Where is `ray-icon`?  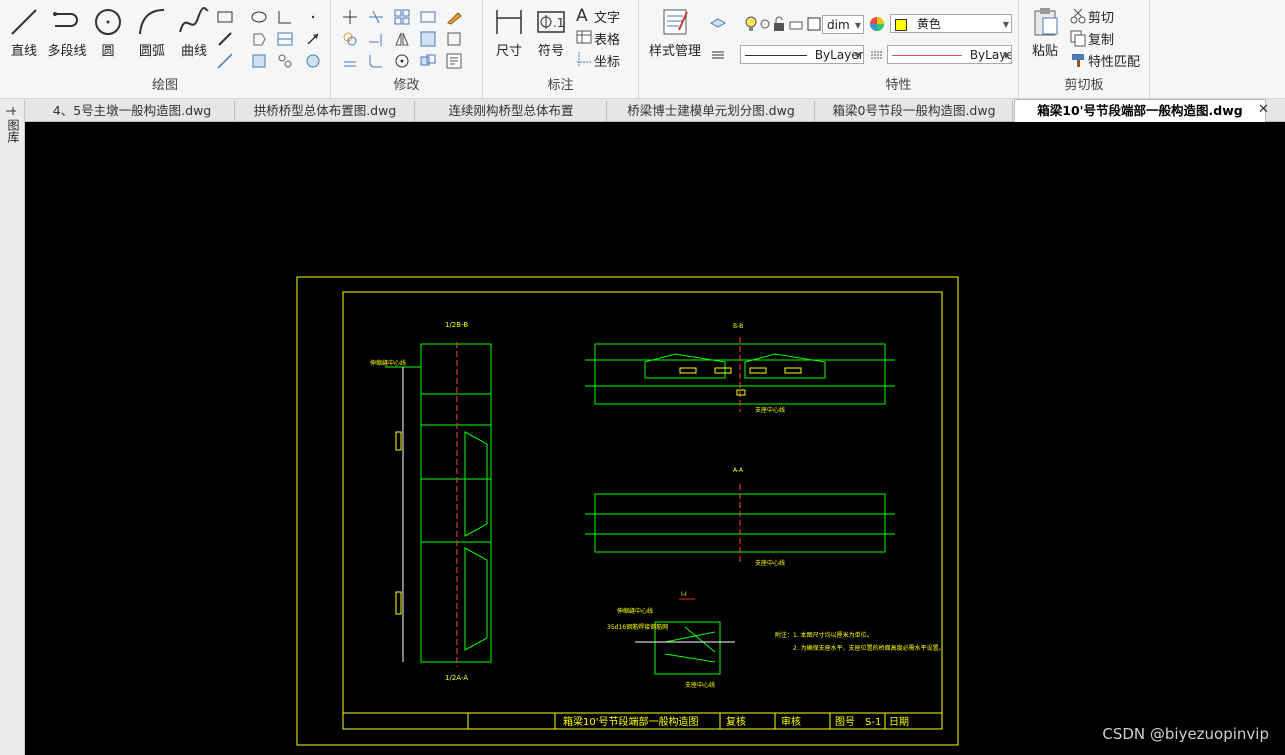
ray-icon is located at coordinates (225, 39).